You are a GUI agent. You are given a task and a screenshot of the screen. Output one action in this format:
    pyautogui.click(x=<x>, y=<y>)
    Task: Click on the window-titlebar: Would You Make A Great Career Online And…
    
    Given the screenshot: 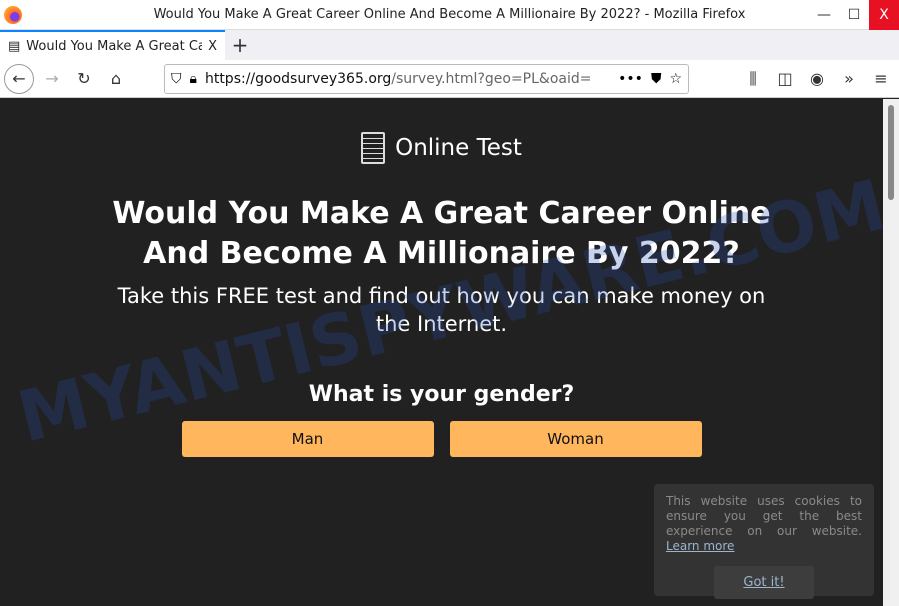 What is the action you would take?
    pyautogui.click(x=449, y=15)
    